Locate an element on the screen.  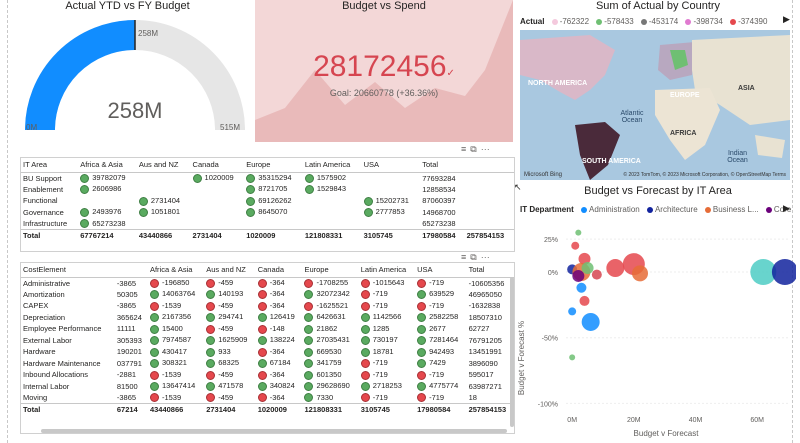
map-legend-item: -762322 is located at coordinates (570, 21).